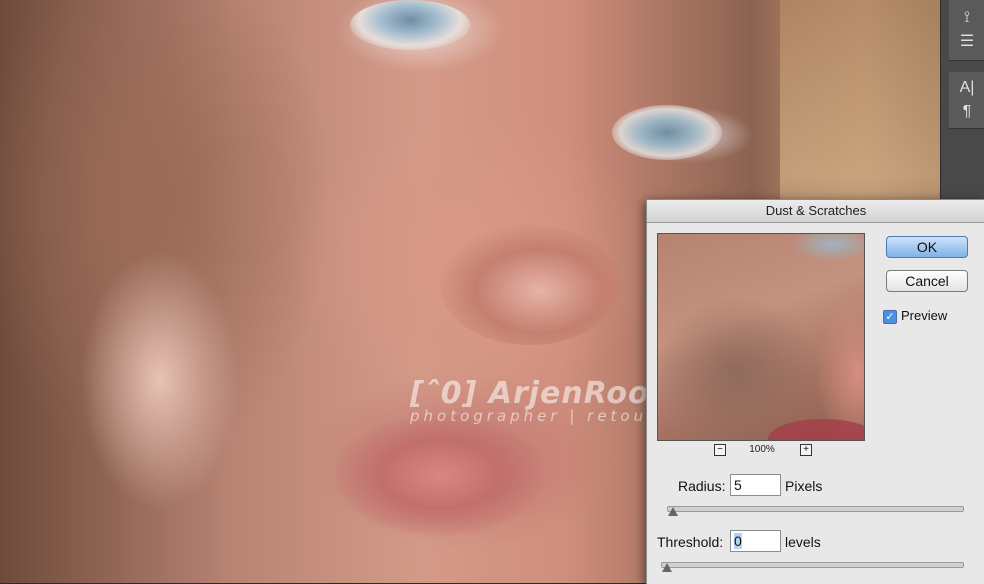  I want to click on preview-label: Preview, so click(924, 315).